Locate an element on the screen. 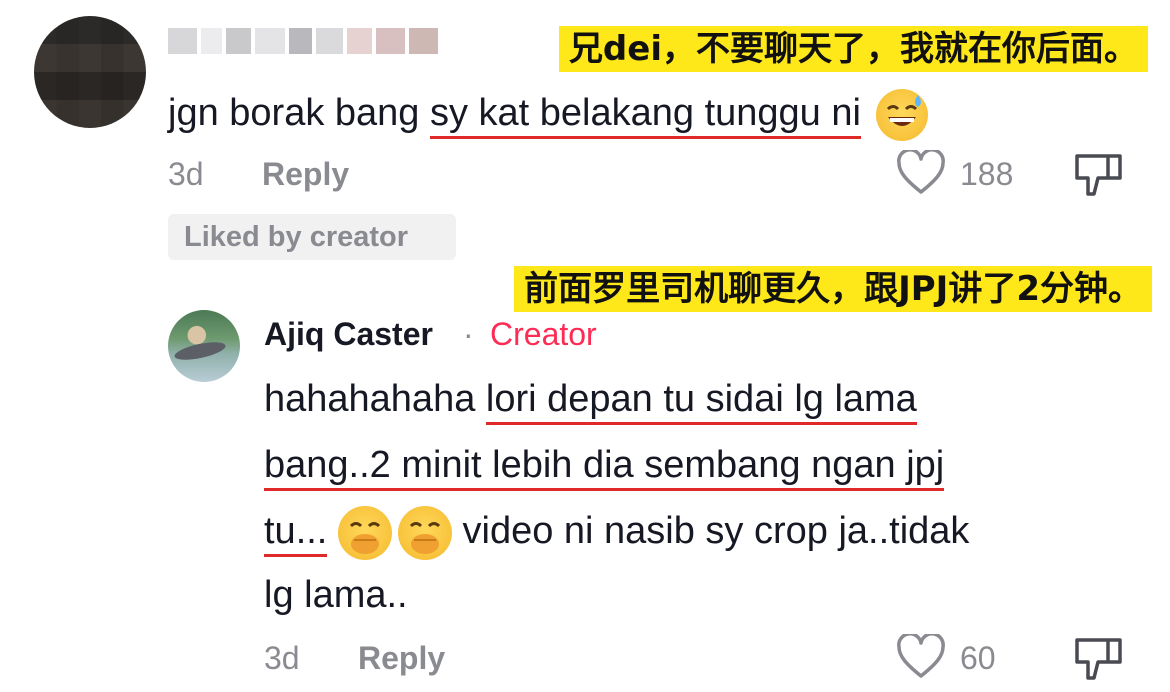 The height and width of the screenshot is (692, 1170). reply-text-line-2: bang..2 minit lebih dia sembang ngan jpj is located at coordinates (604, 465).